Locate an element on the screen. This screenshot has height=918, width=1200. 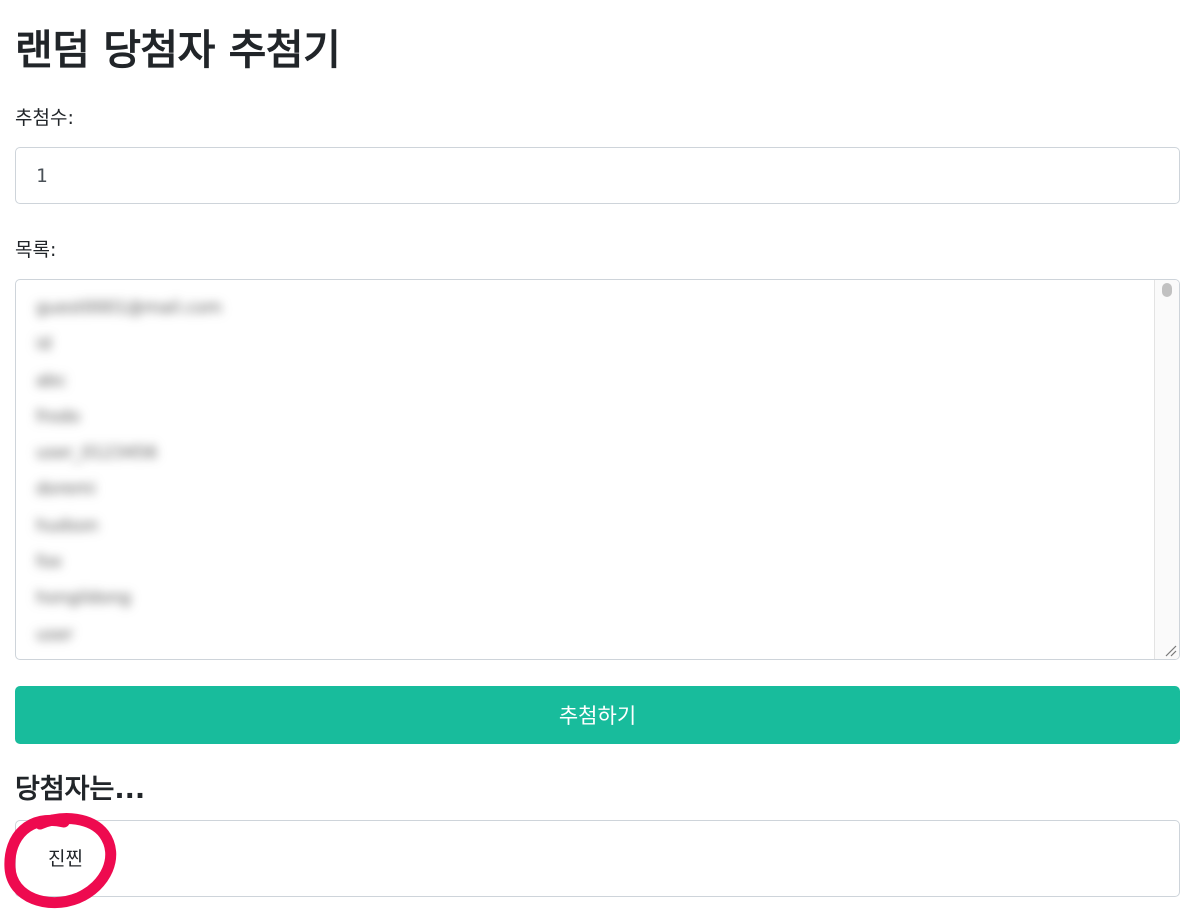
list-item: hudson is located at coordinates (67, 525).